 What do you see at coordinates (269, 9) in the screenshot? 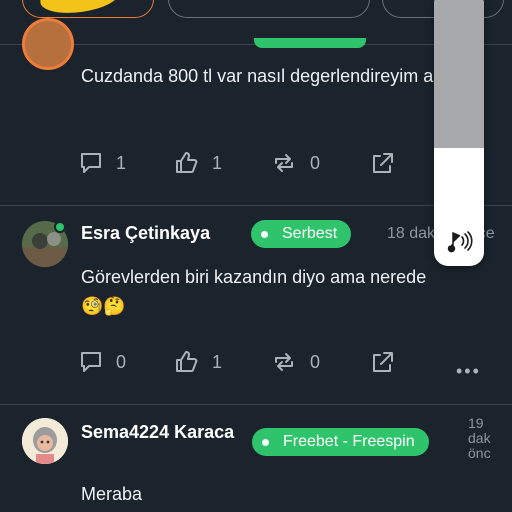
I see `filter-pill` at bounding box center [269, 9].